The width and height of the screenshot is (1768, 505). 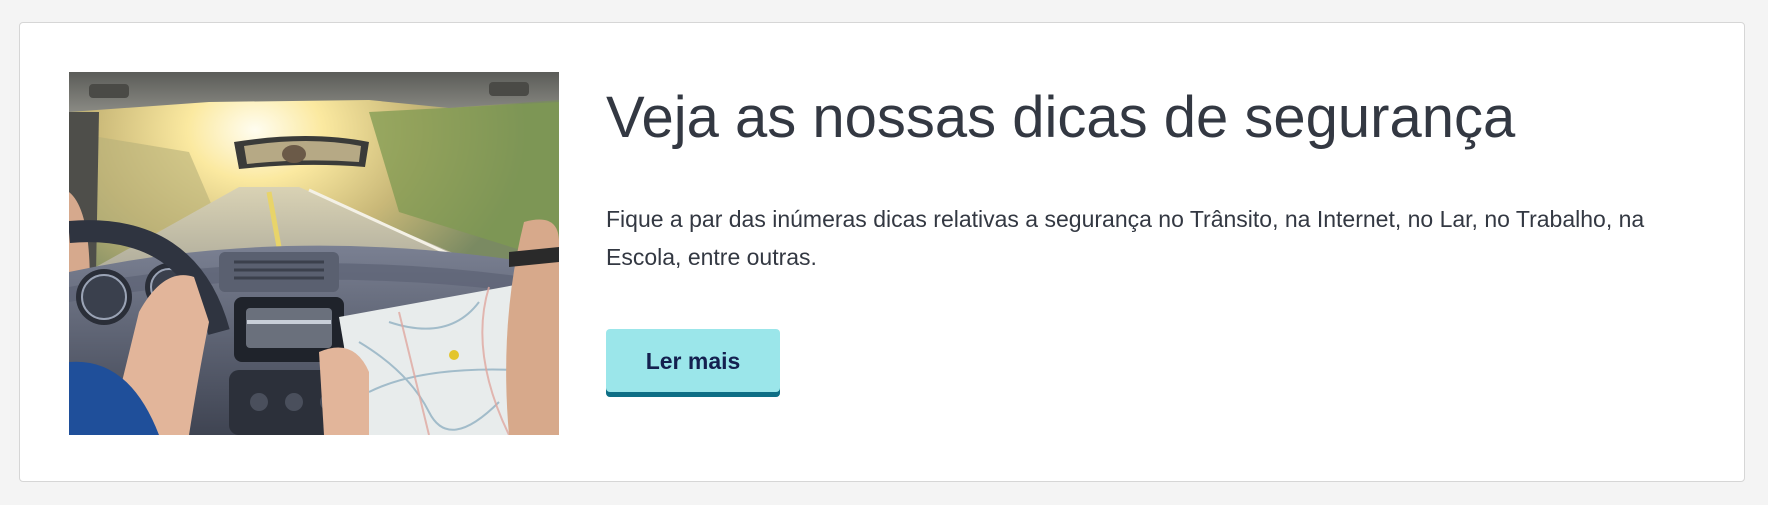 I want to click on read-more-button: Ler mais, so click(x=693, y=363).